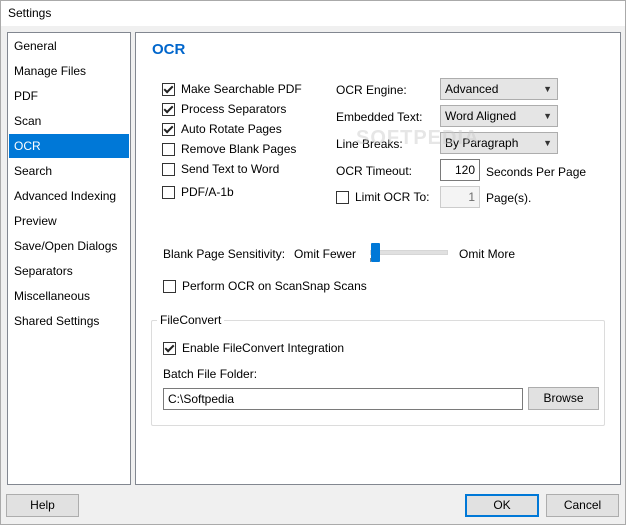 This screenshot has height=525, width=626. What do you see at coordinates (371, 90) in the screenshot?
I see `ocr-engine-label: OCR Engine:` at bounding box center [371, 90].